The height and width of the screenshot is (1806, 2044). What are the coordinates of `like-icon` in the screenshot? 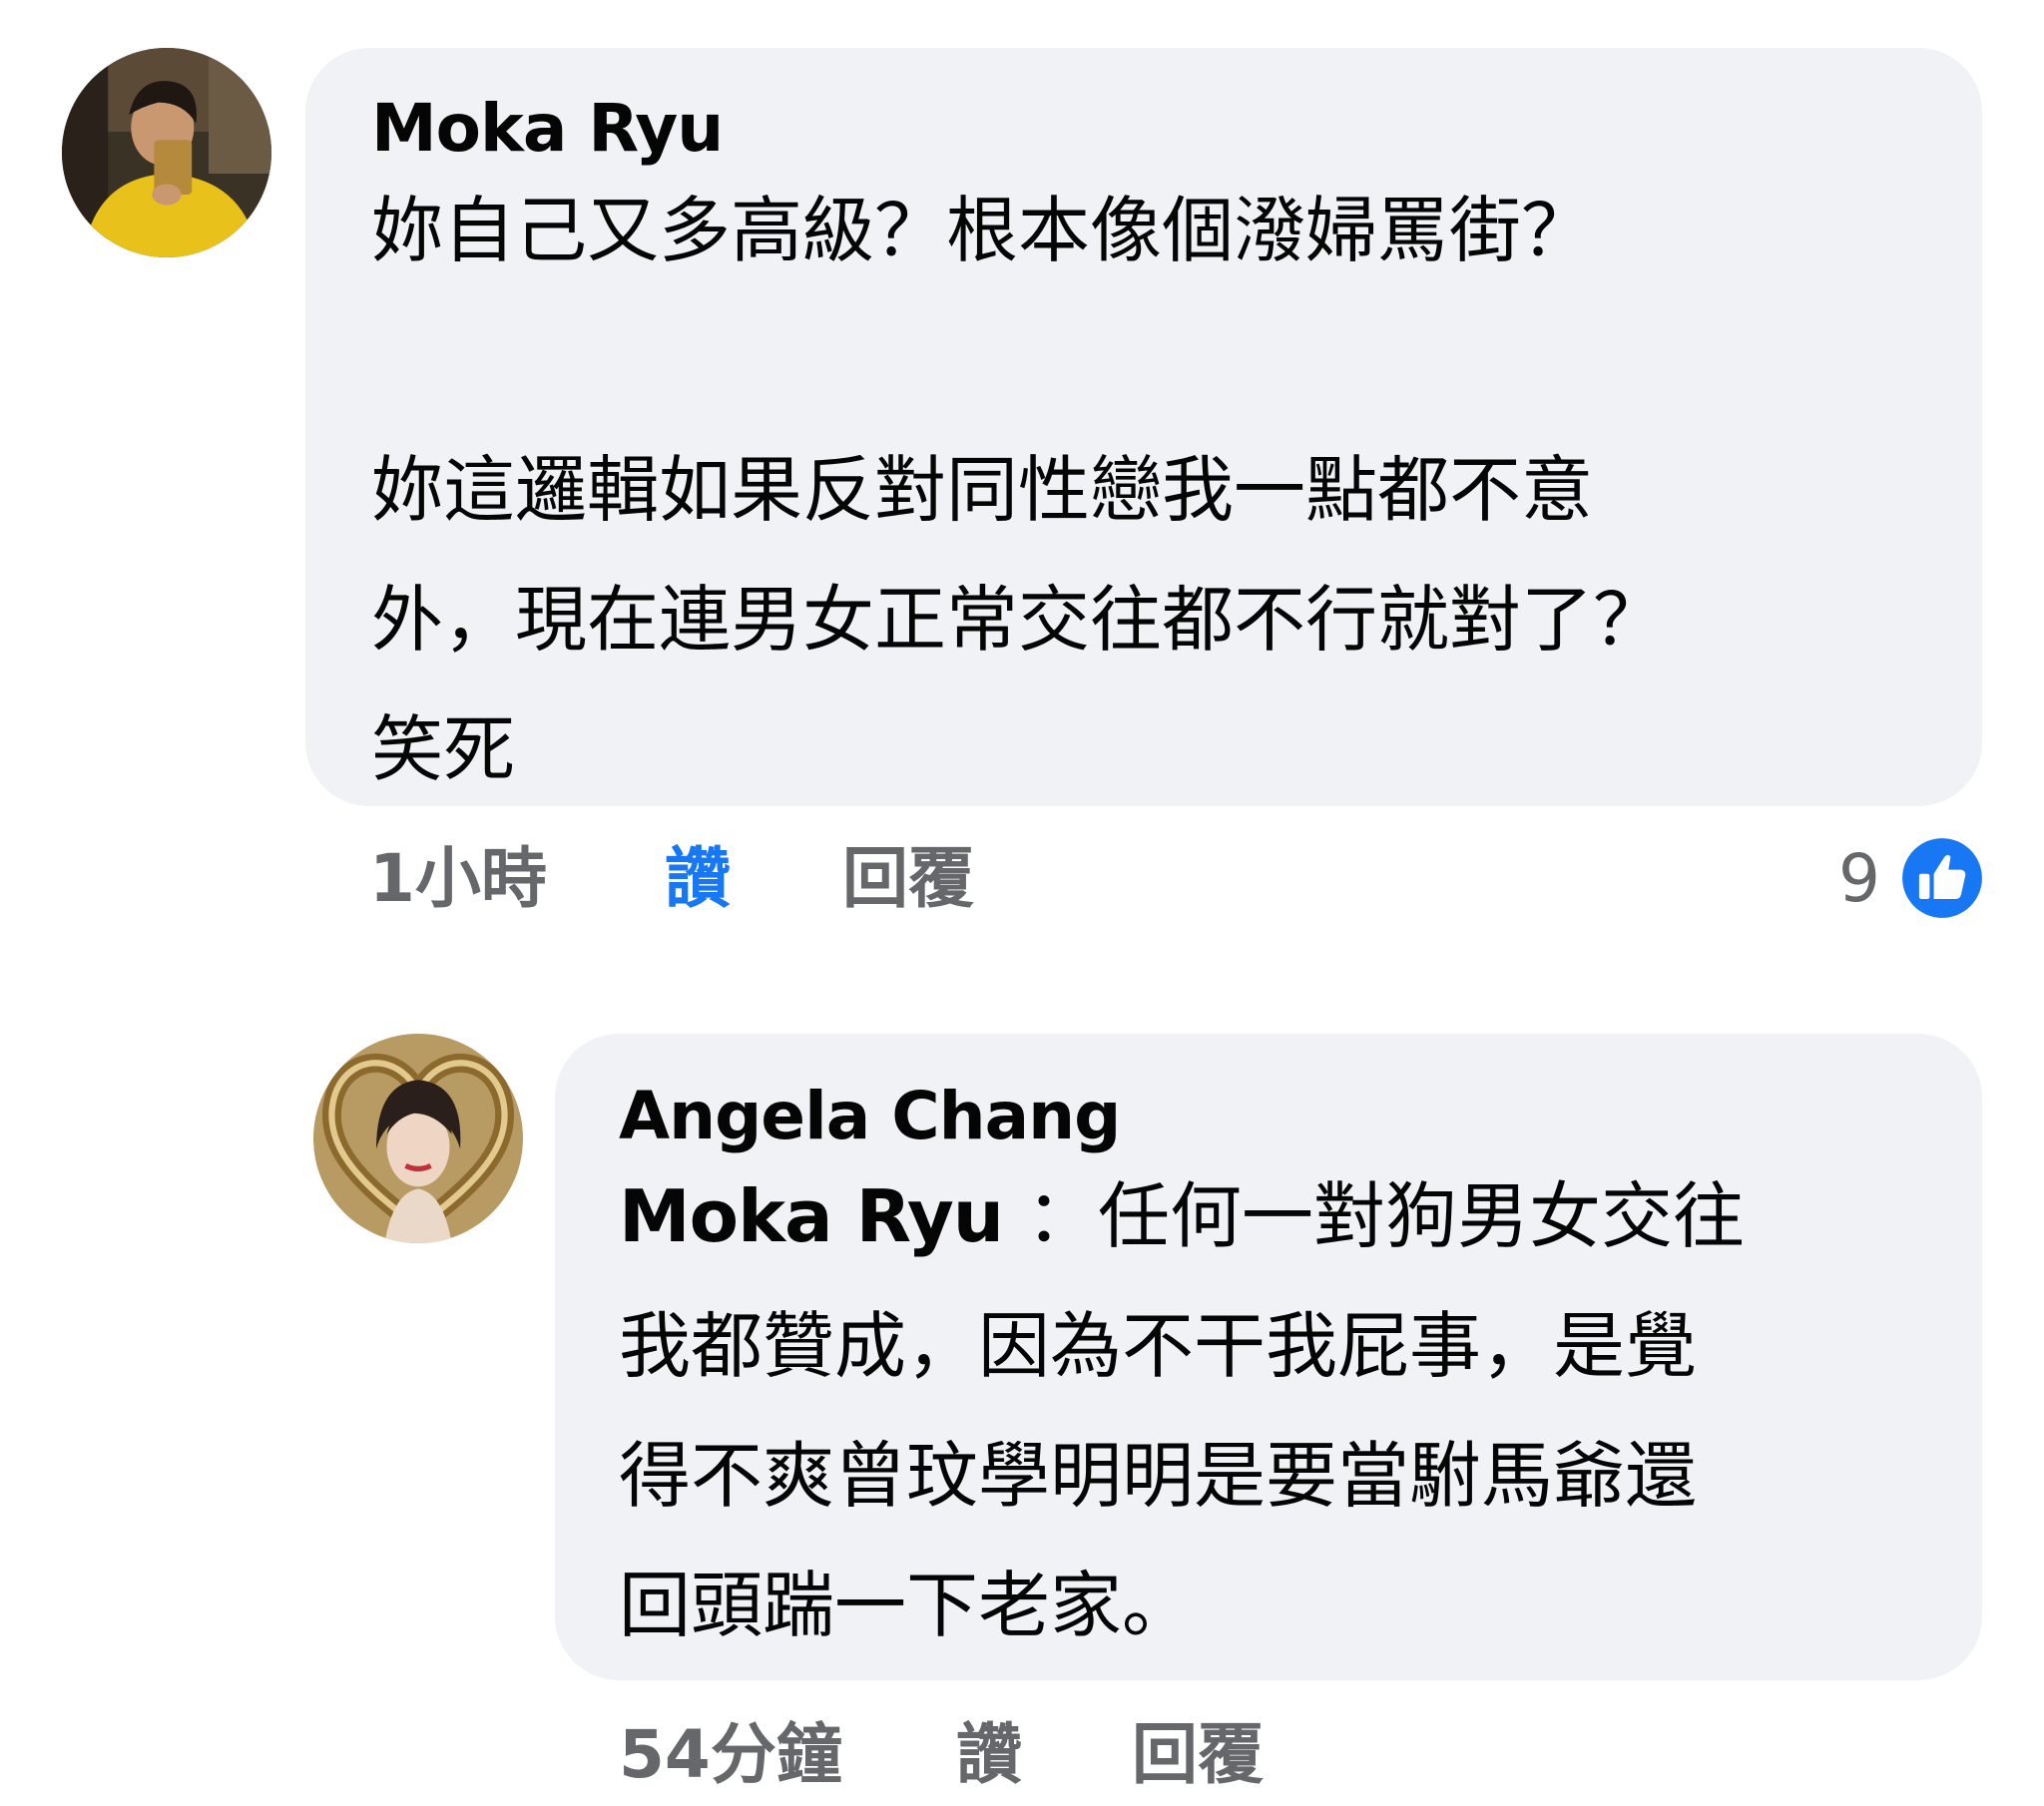 It's located at (1942, 878).